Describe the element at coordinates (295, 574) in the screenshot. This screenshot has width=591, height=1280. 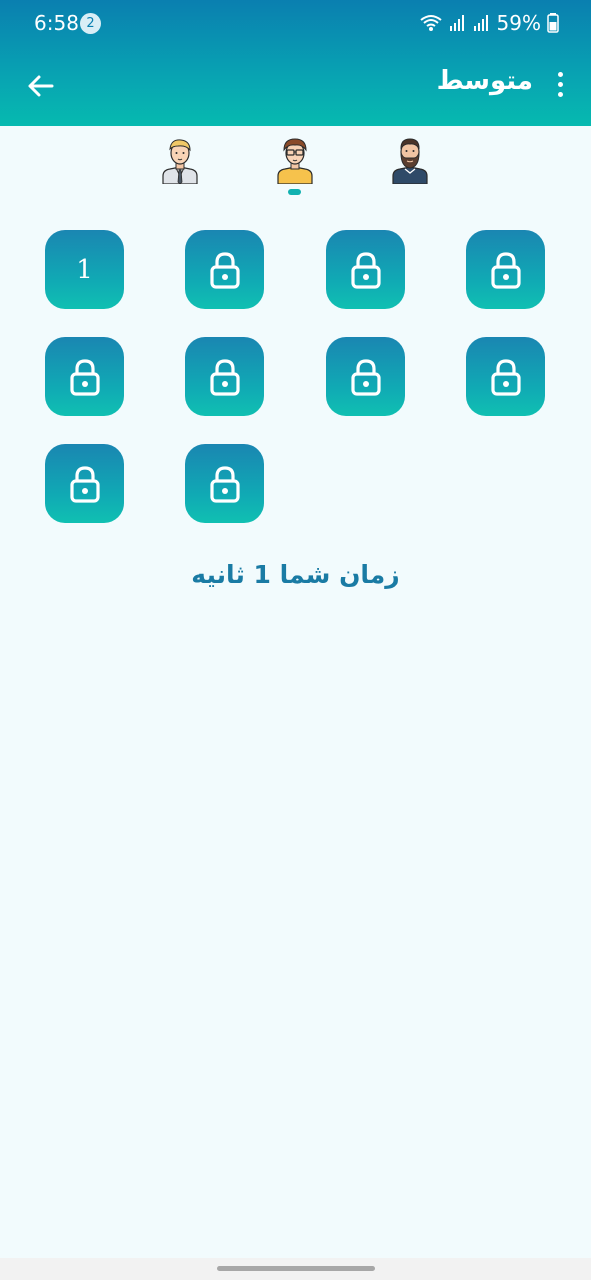
I see `elapsed-time-text: زمان شما 1 ثانیه` at that location.